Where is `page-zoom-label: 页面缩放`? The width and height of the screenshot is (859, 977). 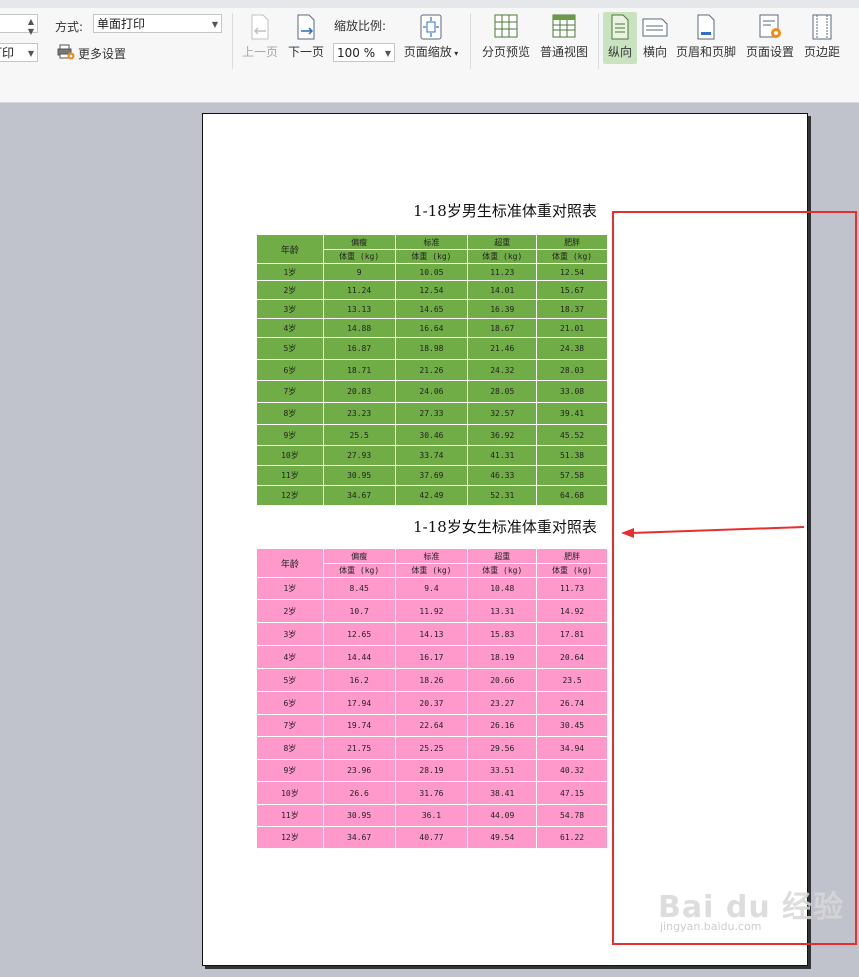
page-zoom-label: 页面缩放 is located at coordinates (427, 52).